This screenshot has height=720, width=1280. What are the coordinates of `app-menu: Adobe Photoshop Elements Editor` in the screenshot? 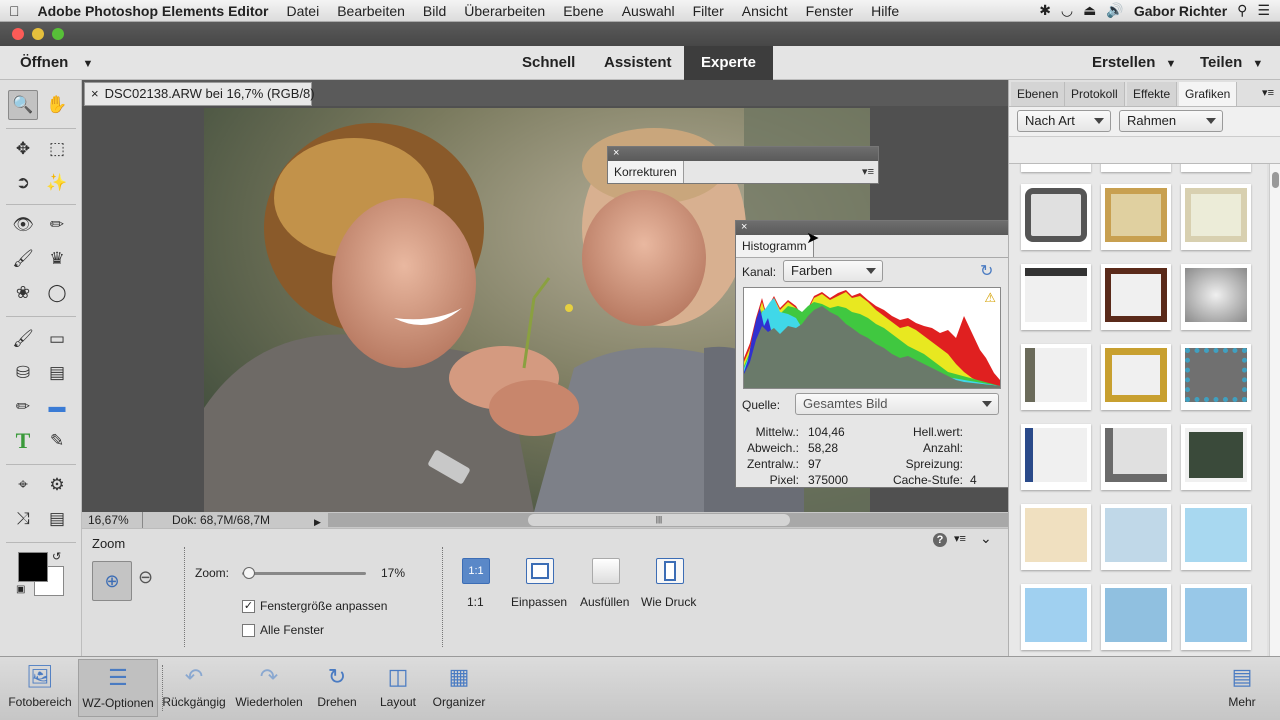 It's located at (153, 11).